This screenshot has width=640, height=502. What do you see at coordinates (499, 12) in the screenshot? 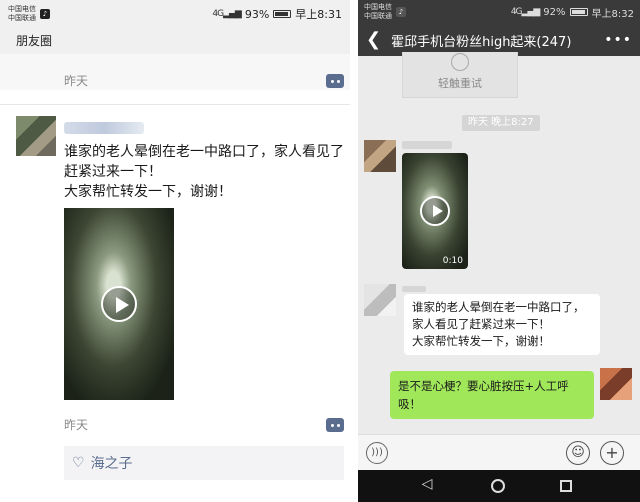
I see `status-bar: 中国电信 中国联通 ♪ 4G▂▄▆ 92% 早上8:32` at bounding box center [499, 12].